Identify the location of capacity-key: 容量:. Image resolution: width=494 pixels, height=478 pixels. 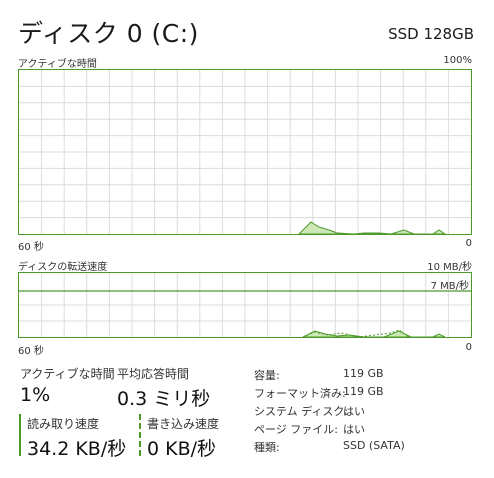
(267, 375).